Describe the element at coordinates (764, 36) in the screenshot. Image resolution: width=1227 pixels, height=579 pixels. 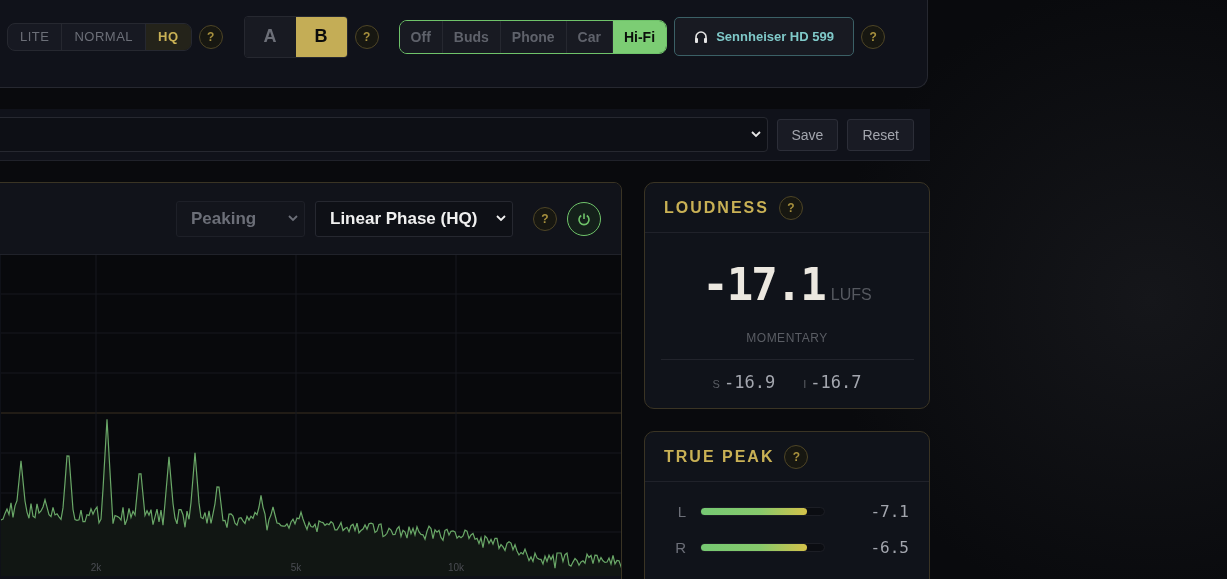
I see `headphone-button: Sennheiser HD 599` at that location.